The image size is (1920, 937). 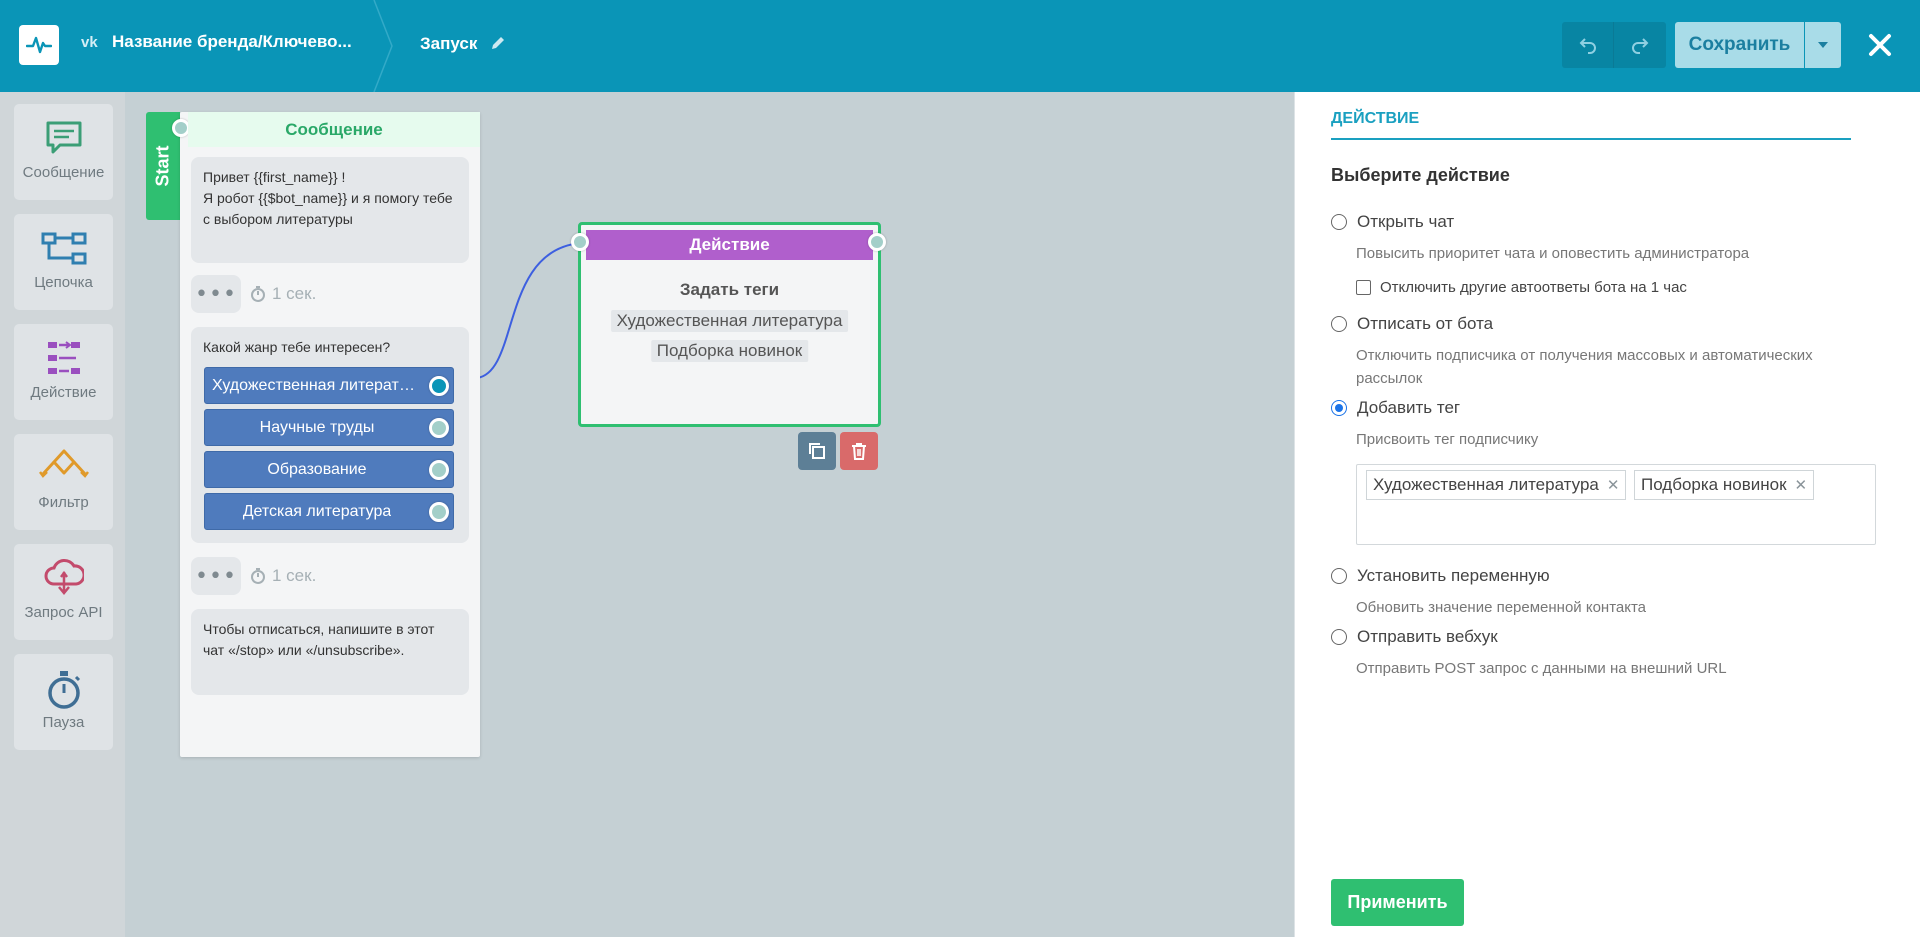 What do you see at coordinates (329, 469) in the screenshot?
I see `quick-reply-button: Образование` at bounding box center [329, 469].